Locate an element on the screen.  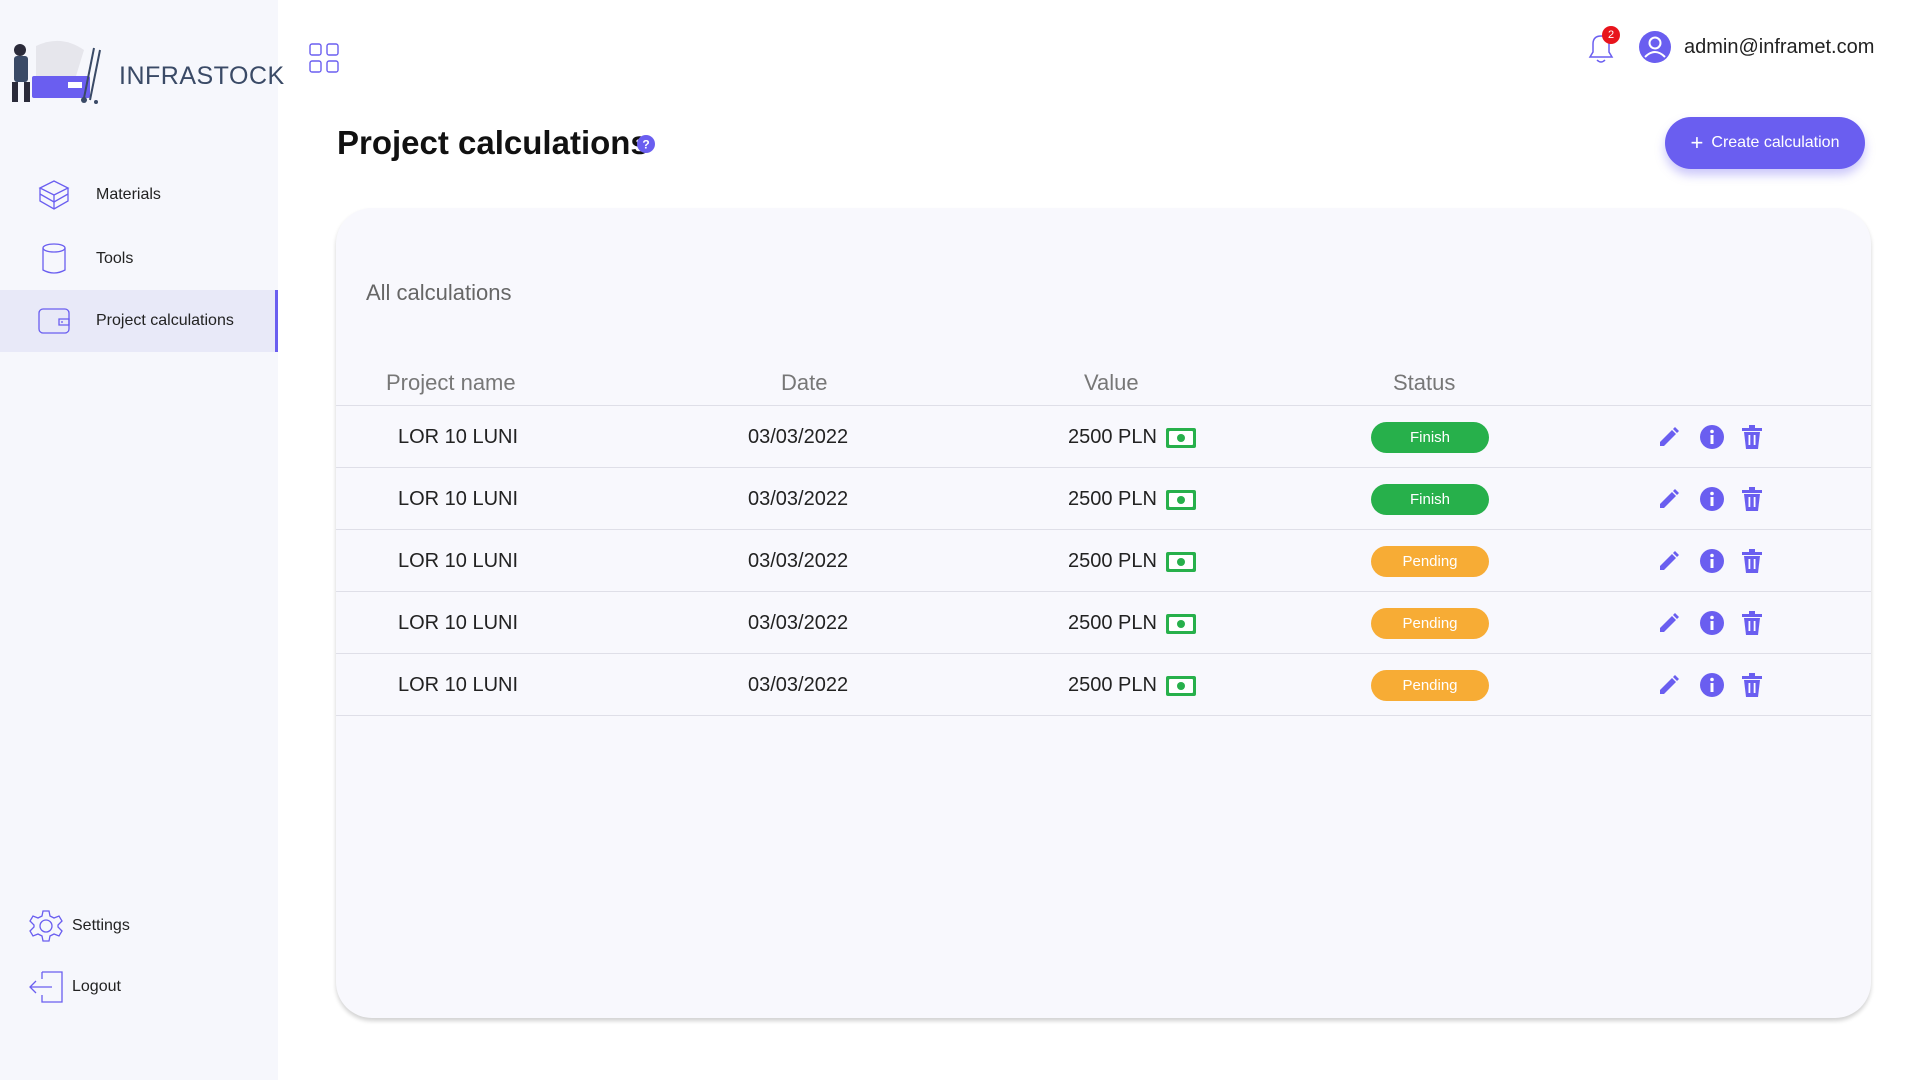
cylinder-icon is located at coordinates (54, 259).